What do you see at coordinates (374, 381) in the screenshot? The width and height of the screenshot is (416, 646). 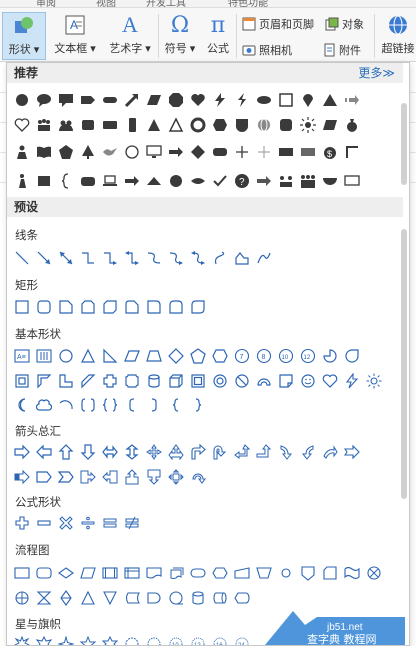 I see `sun-outline-shape` at bounding box center [374, 381].